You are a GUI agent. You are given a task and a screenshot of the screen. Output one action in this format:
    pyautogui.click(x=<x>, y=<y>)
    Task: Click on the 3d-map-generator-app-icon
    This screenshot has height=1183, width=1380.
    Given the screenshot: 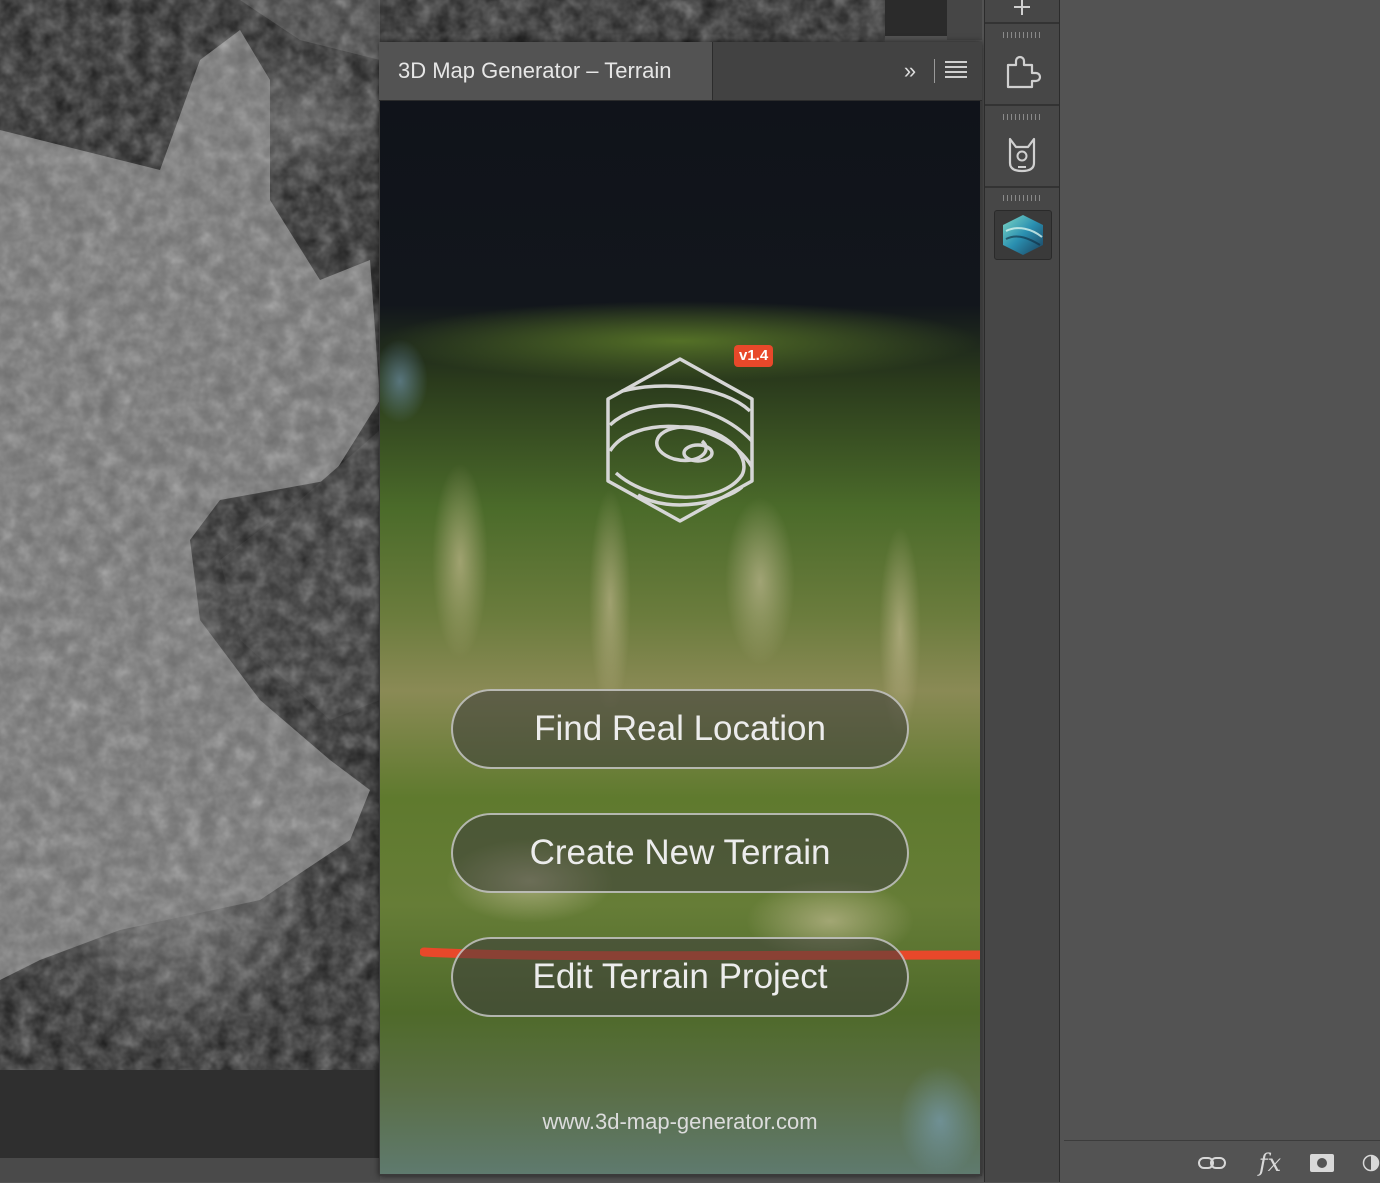 What is the action you would take?
    pyautogui.click(x=1023, y=235)
    